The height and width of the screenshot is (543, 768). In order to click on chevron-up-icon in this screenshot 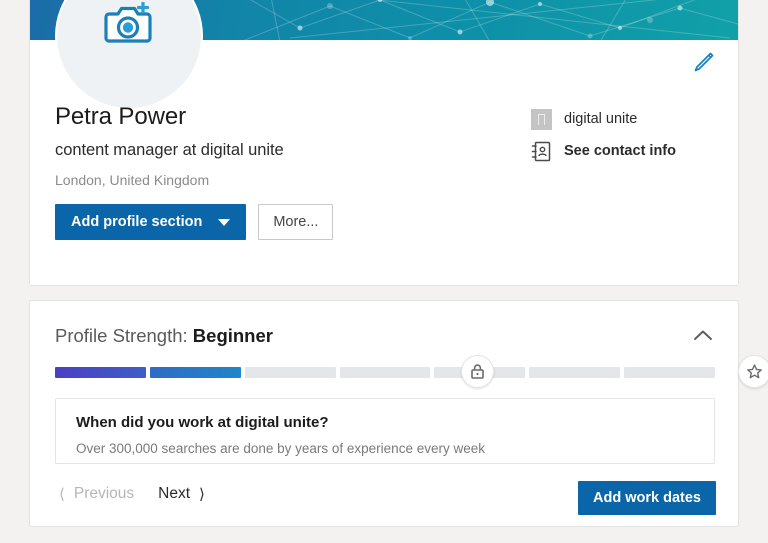, I will do `click(703, 336)`.